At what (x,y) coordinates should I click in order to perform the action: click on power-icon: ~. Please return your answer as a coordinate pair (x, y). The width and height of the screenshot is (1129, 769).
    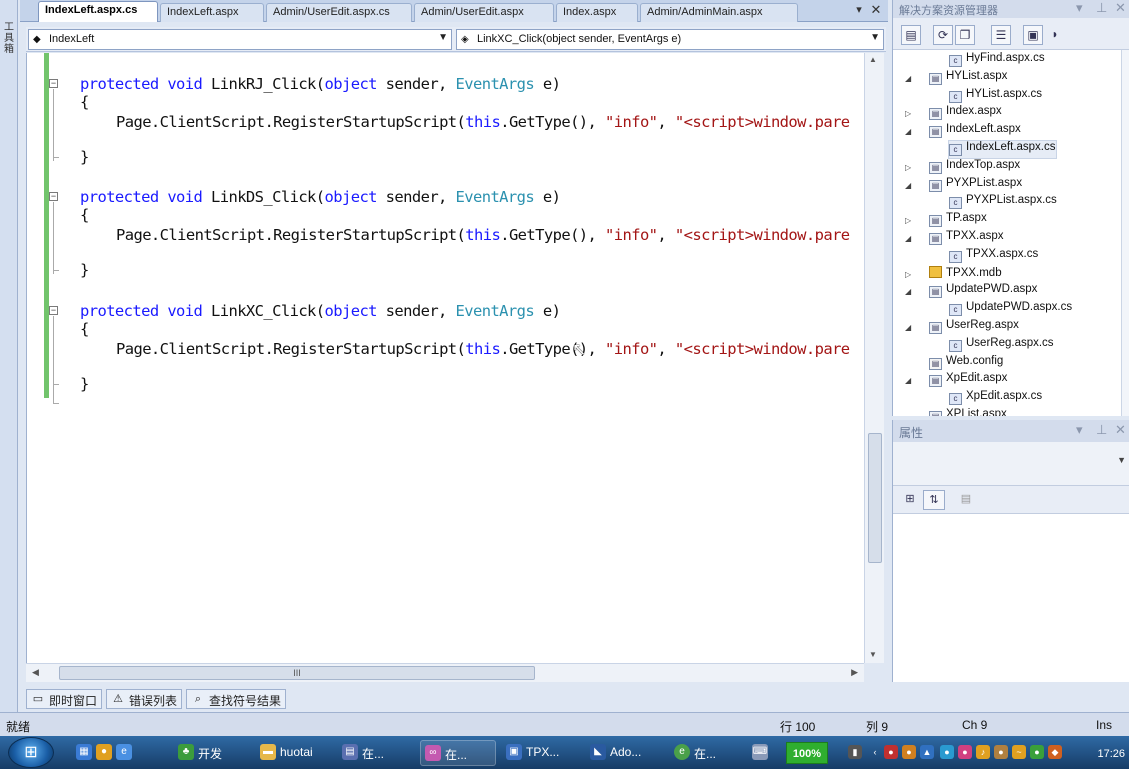
    Looking at the image, I should click on (1019, 752).